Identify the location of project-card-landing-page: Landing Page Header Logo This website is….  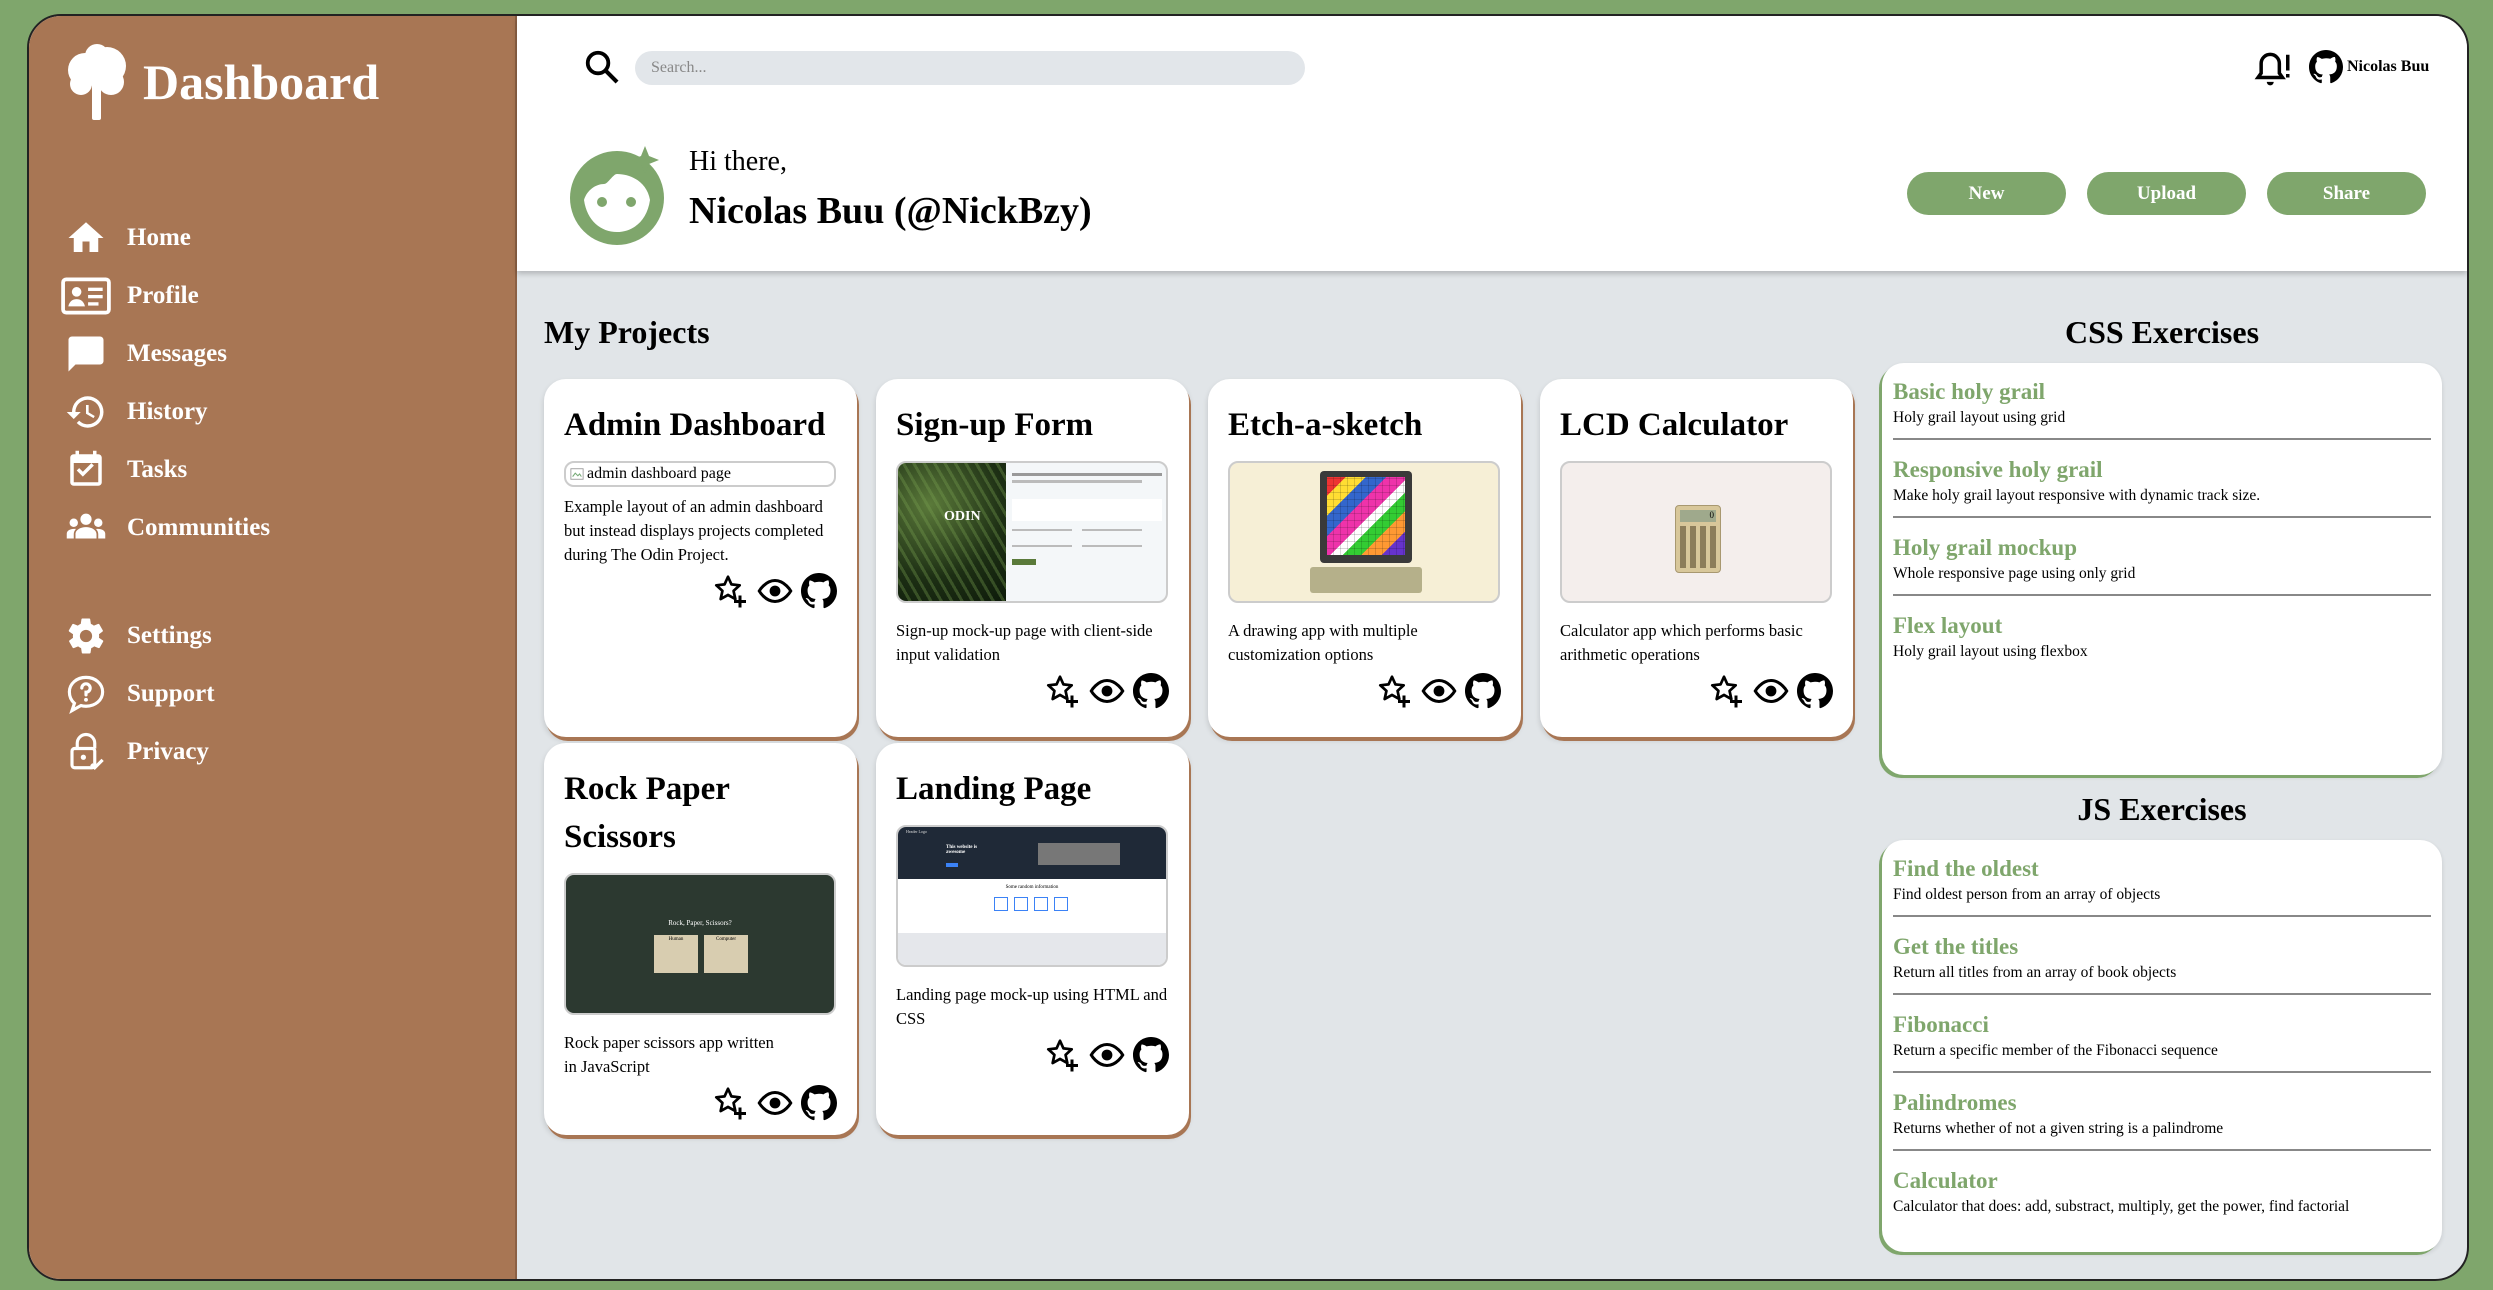
(1032, 939).